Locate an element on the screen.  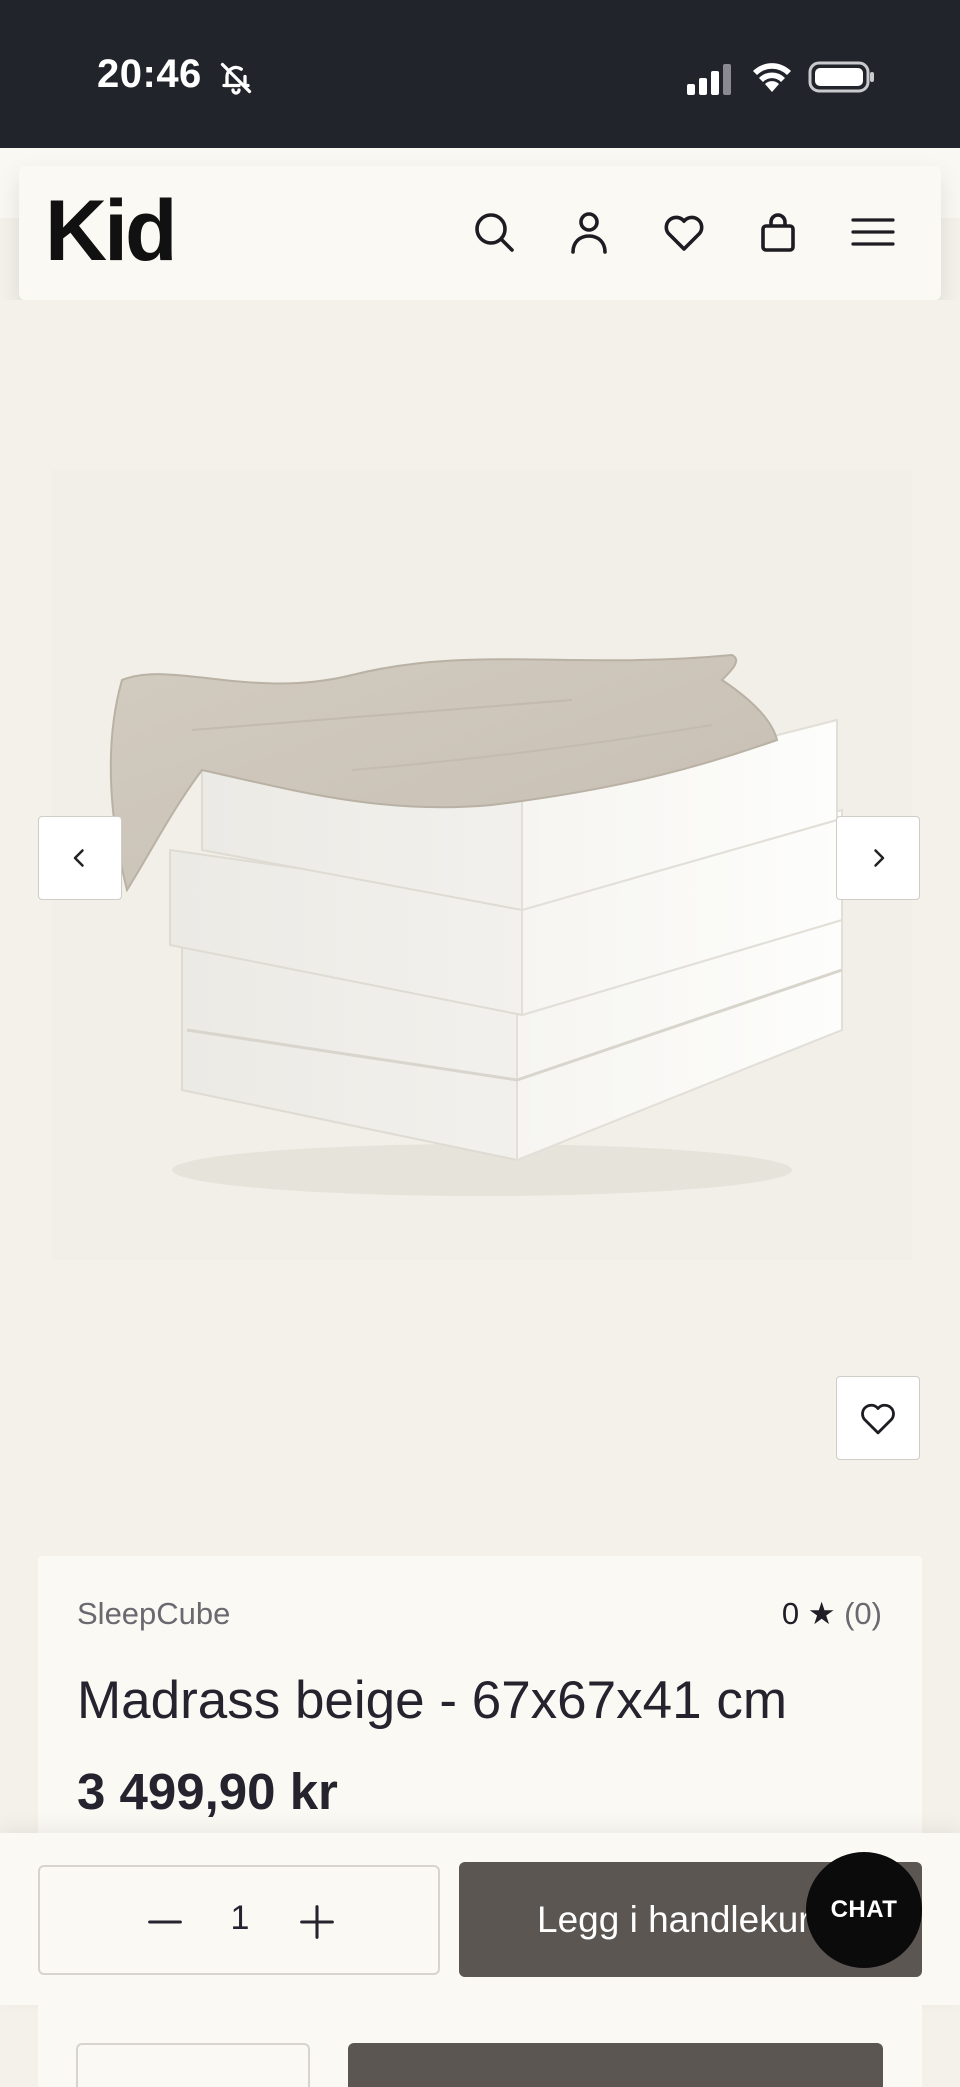
gallery-prev-button is located at coordinates (80, 858).